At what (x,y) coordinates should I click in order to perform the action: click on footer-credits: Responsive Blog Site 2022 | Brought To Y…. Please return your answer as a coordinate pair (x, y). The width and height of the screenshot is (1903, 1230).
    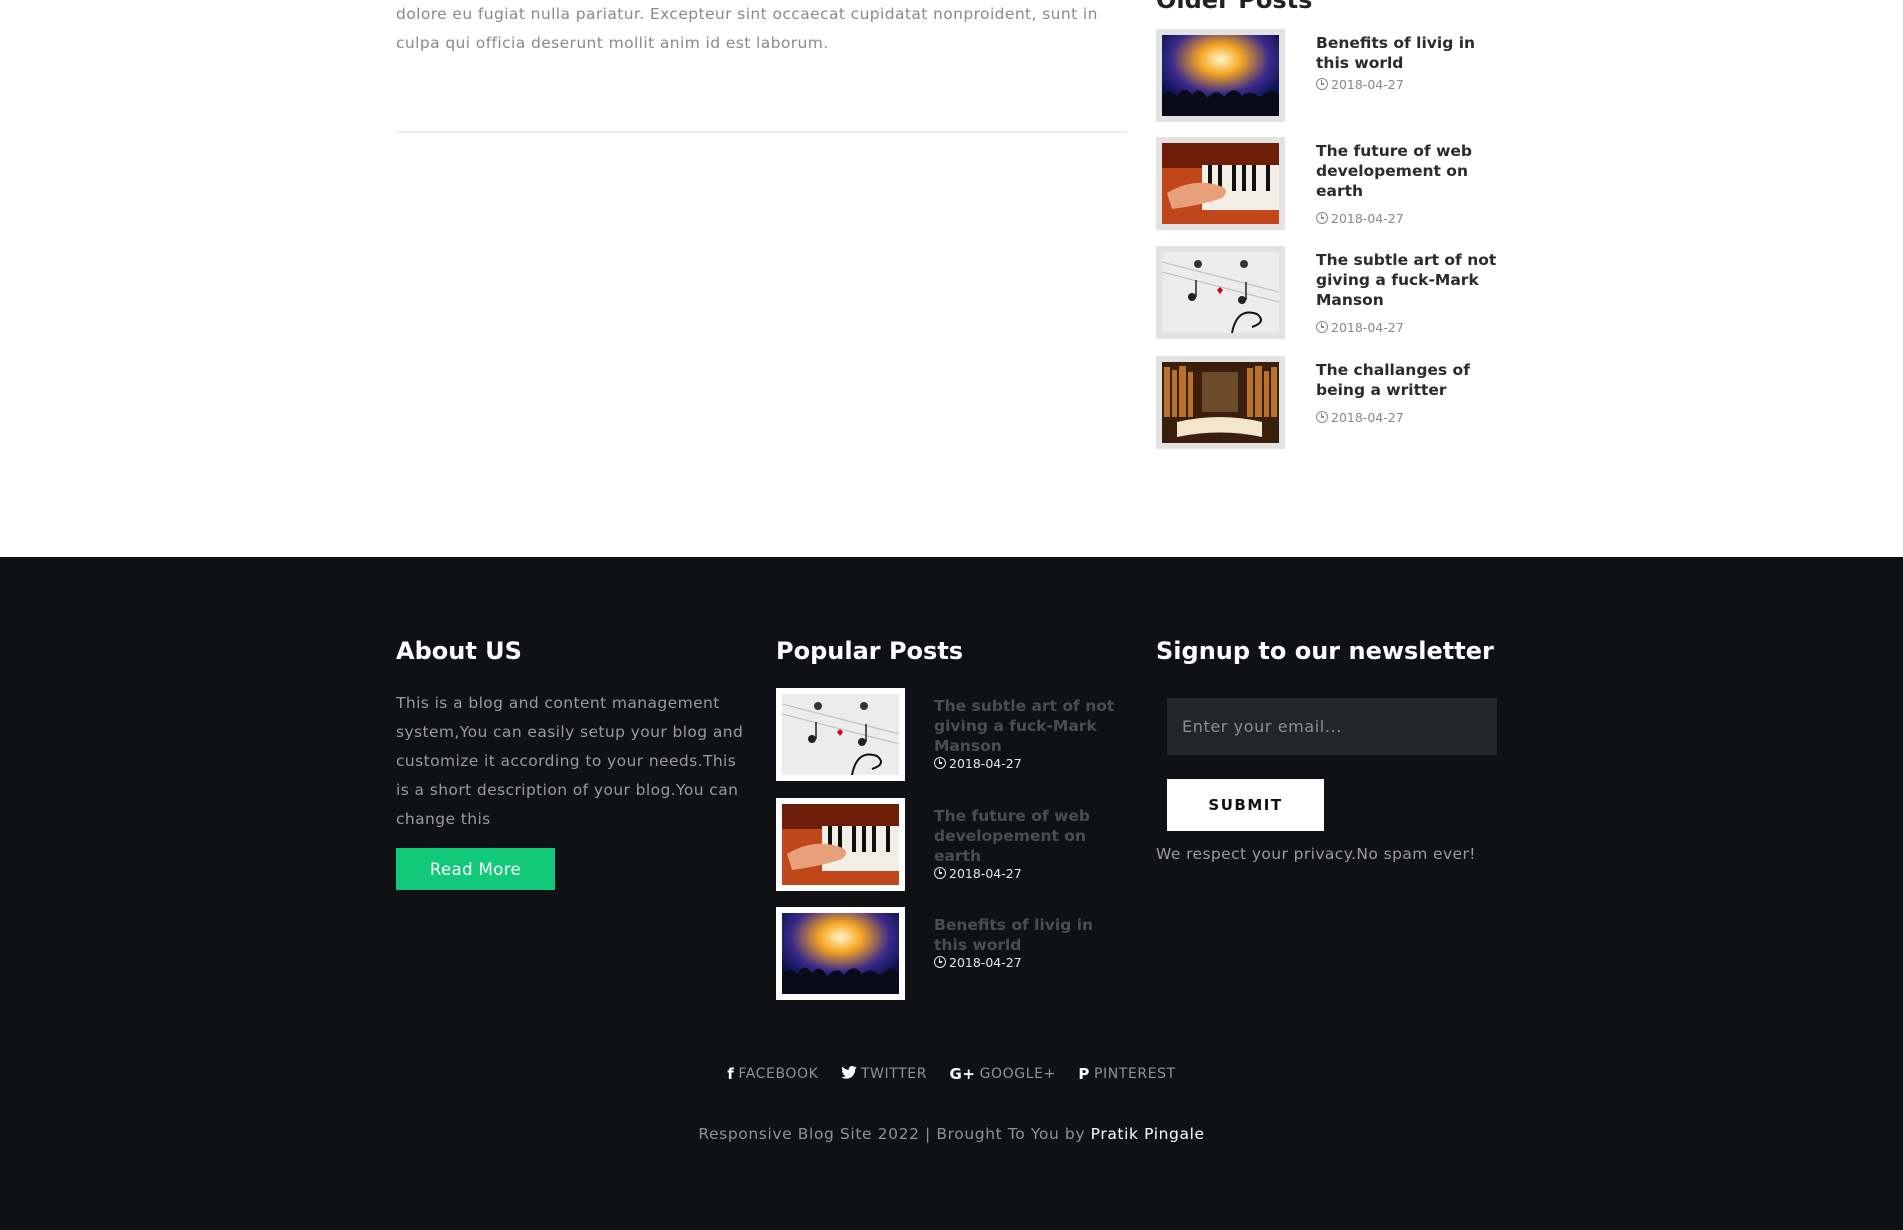
    Looking at the image, I should click on (951, 1134).